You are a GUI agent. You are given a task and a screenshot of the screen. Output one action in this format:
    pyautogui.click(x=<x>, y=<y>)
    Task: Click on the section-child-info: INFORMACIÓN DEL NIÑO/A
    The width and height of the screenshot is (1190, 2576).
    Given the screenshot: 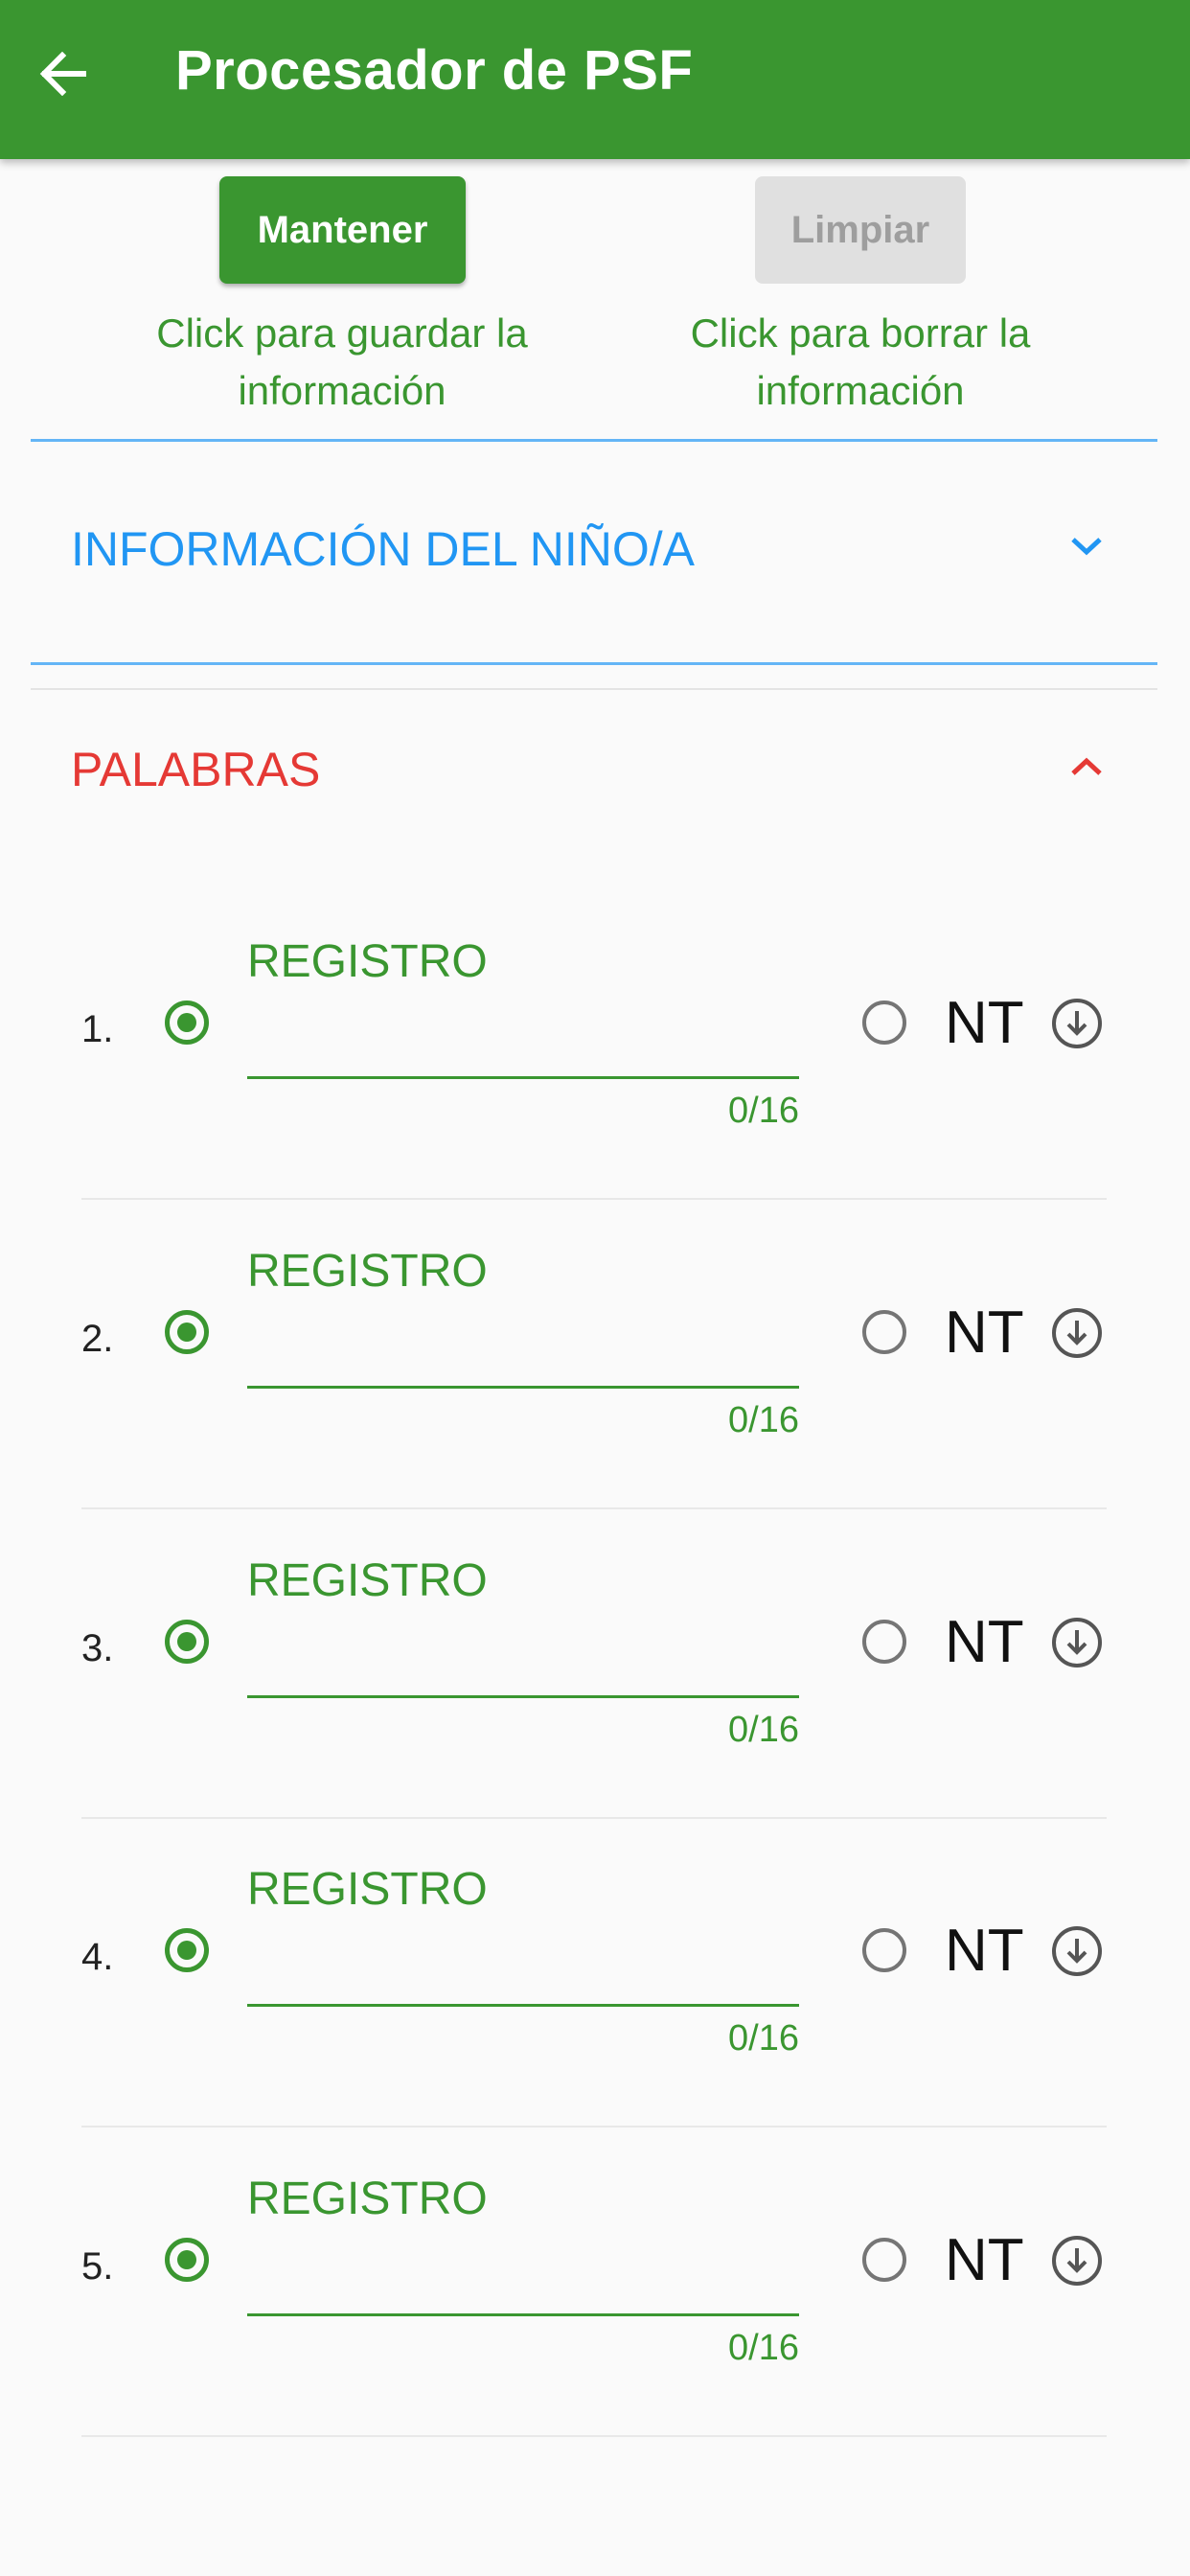 What is the action you would take?
    pyautogui.click(x=594, y=554)
    